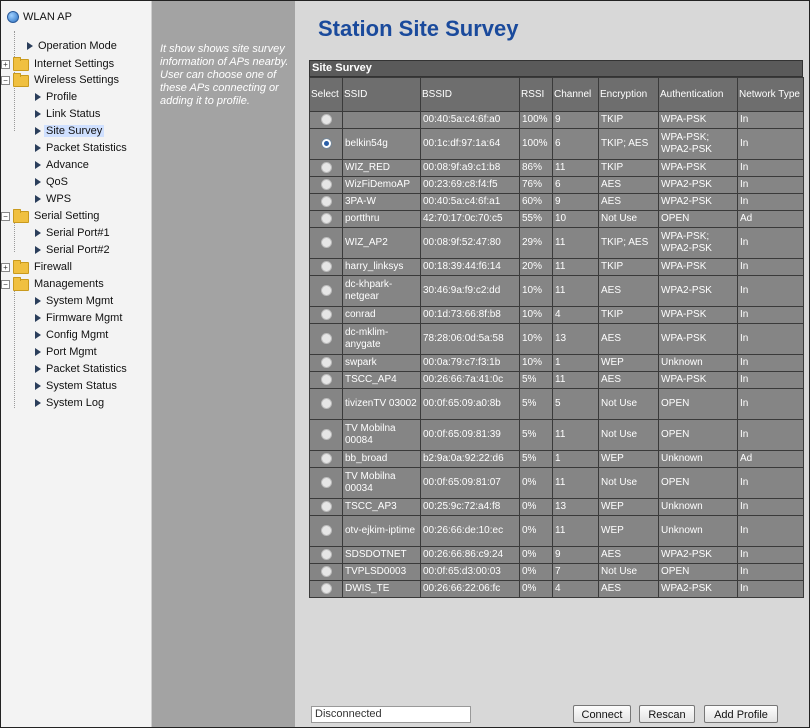 The width and height of the screenshot is (810, 728). I want to click on tree-root: WLAN AP, so click(40, 17).